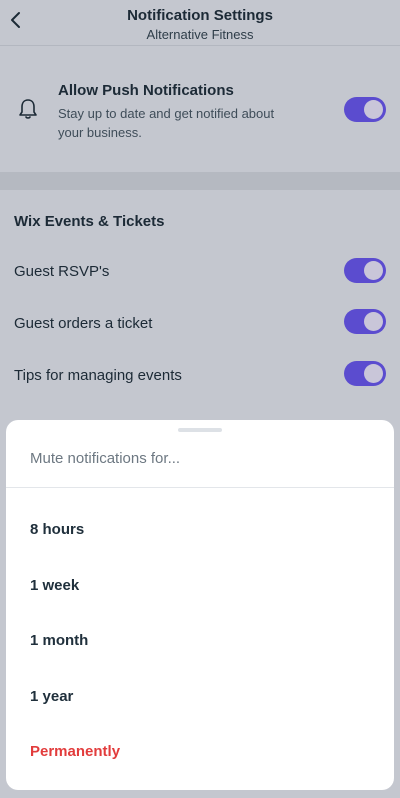 This screenshot has height=798, width=400. What do you see at coordinates (89, 221) in the screenshot?
I see `section-title: Wix Events & Tickets` at bounding box center [89, 221].